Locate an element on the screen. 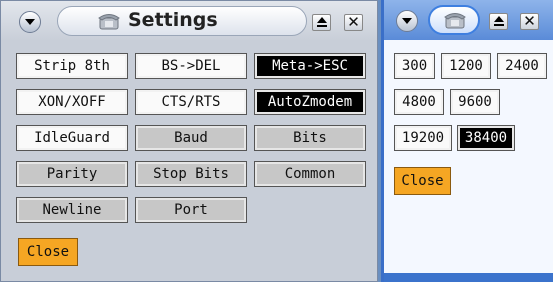  bs-del-toggle: BS->DEL is located at coordinates (191, 66).